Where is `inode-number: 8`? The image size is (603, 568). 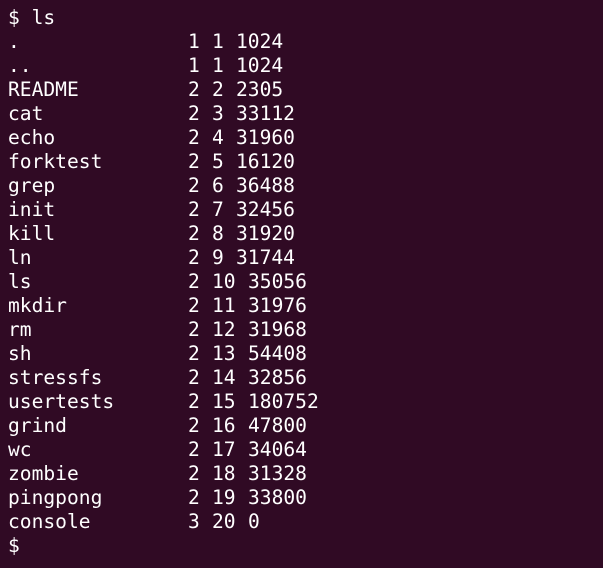 inode-number: 8 is located at coordinates (218, 233).